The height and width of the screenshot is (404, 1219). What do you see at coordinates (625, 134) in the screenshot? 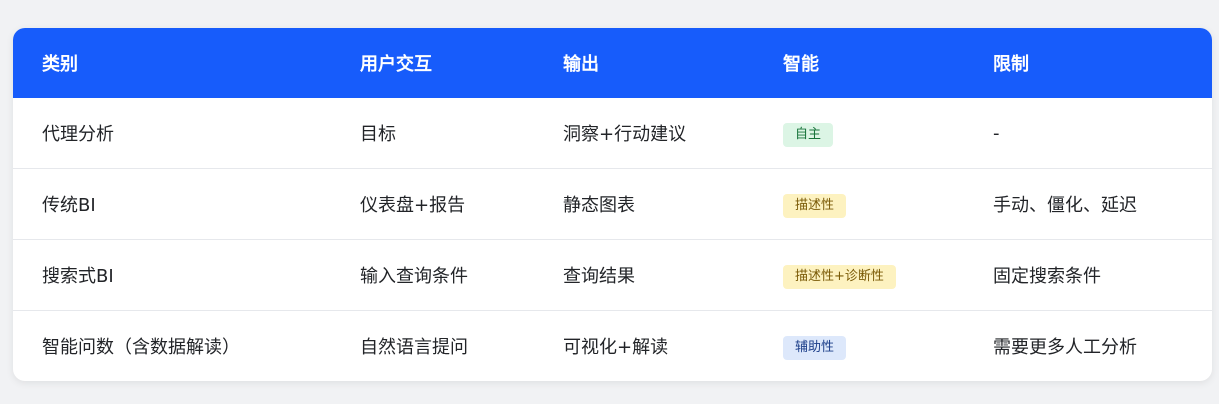
I see `cell-output: 洞察+行动建议` at bounding box center [625, 134].